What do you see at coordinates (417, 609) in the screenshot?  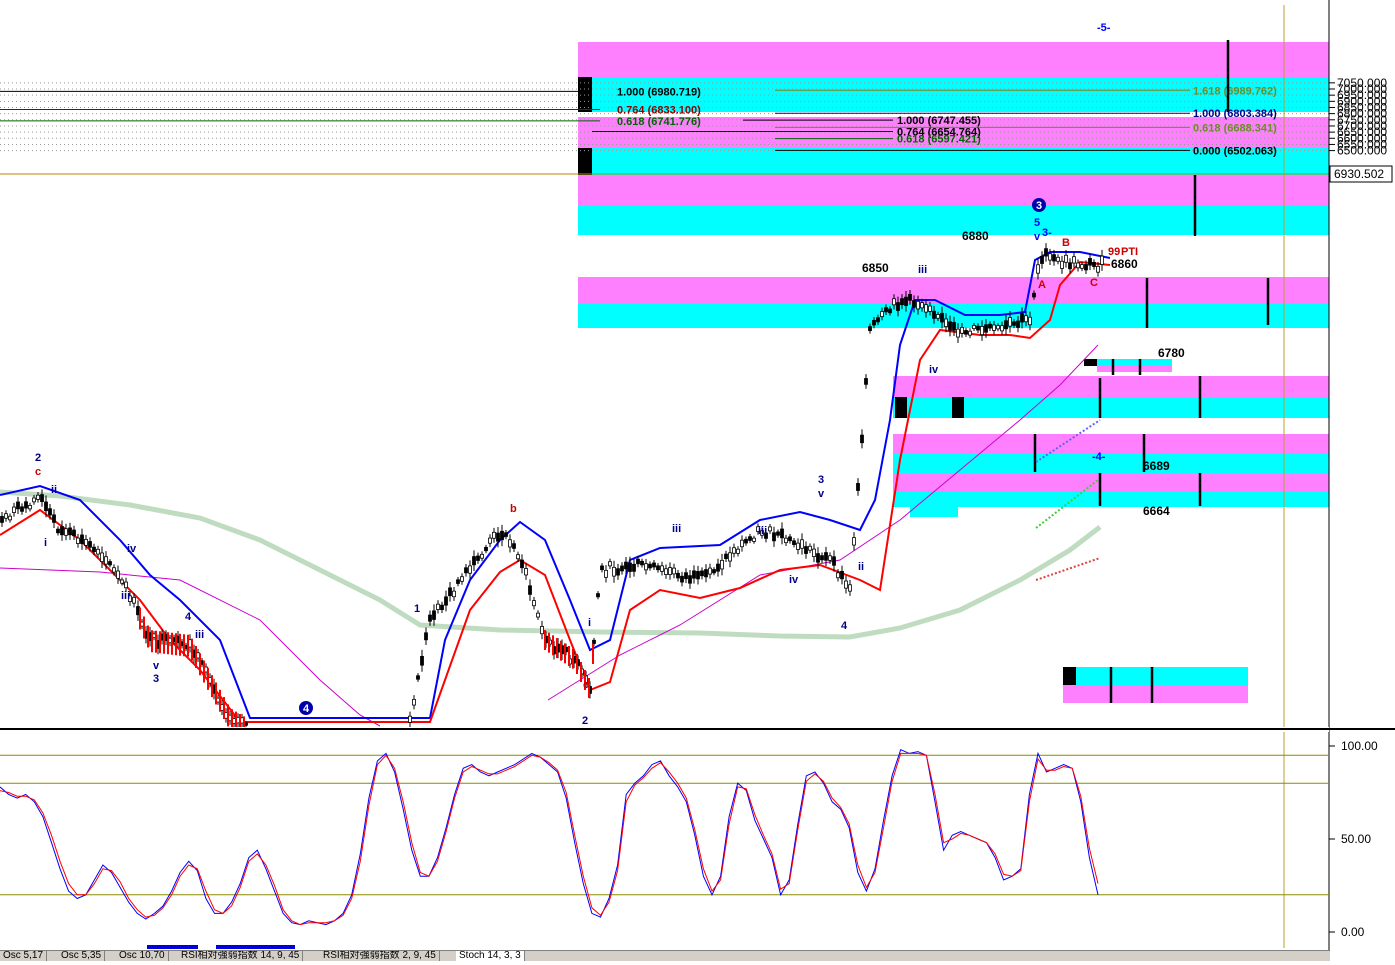 I see `wave-label: 1` at bounding box center [417, 609].